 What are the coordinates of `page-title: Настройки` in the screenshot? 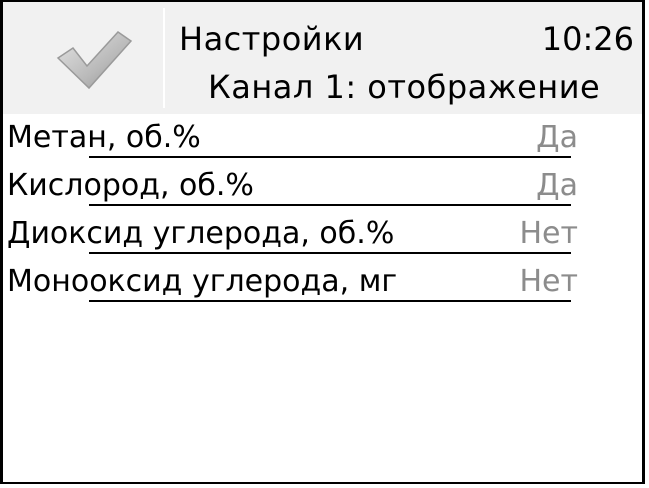 It's located at (272, 39).